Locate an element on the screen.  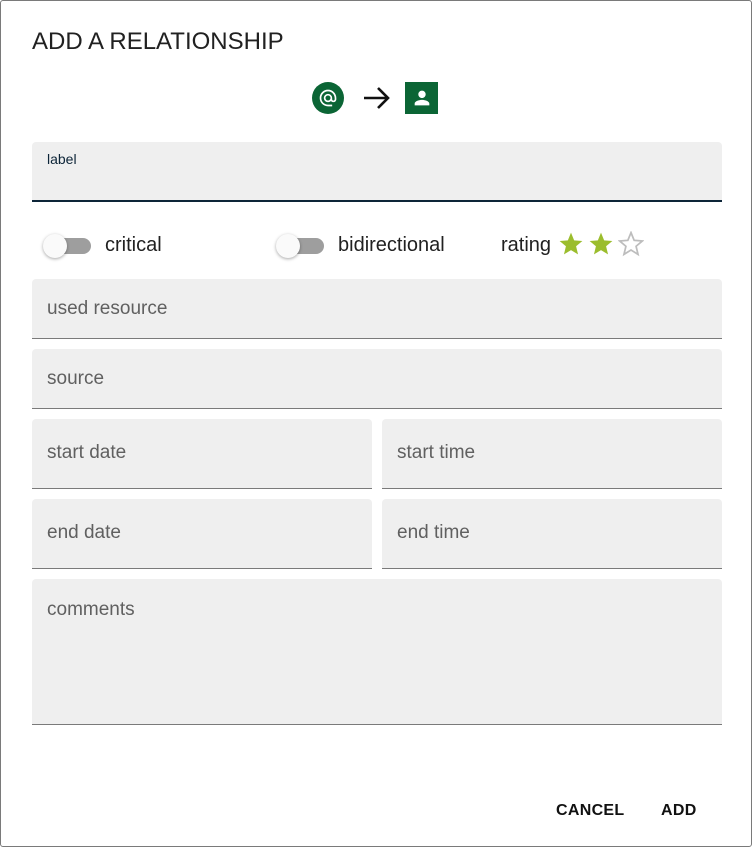
end-date-field: end date is located at coordinates (202, 534).